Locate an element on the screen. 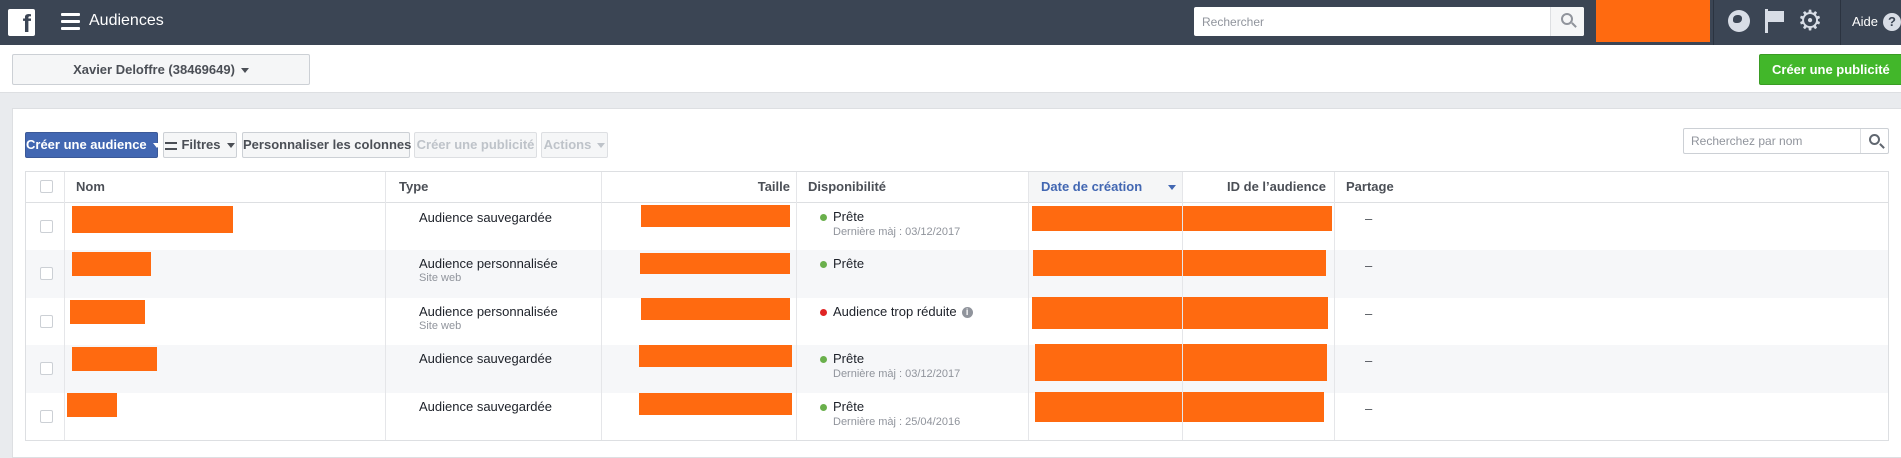 This screenshot has width=1901, height=458. gear-icon: ⚙ is located at coordinates (1810, 21).